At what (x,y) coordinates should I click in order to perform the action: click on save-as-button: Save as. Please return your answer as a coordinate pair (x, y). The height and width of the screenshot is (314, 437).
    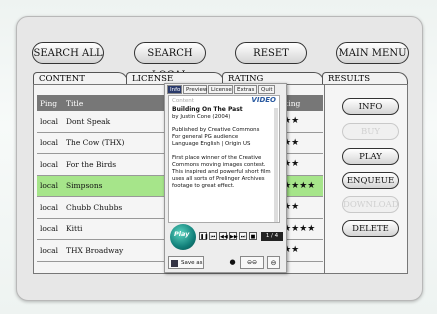
    Looking at the image, I should click on (186, 262).